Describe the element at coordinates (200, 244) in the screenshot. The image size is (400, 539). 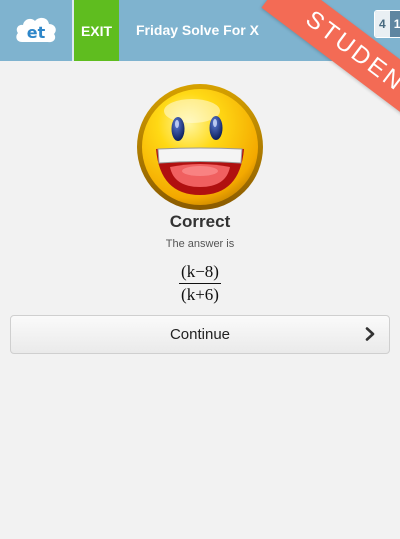
I see `result-subtext: The answer is` at that location.